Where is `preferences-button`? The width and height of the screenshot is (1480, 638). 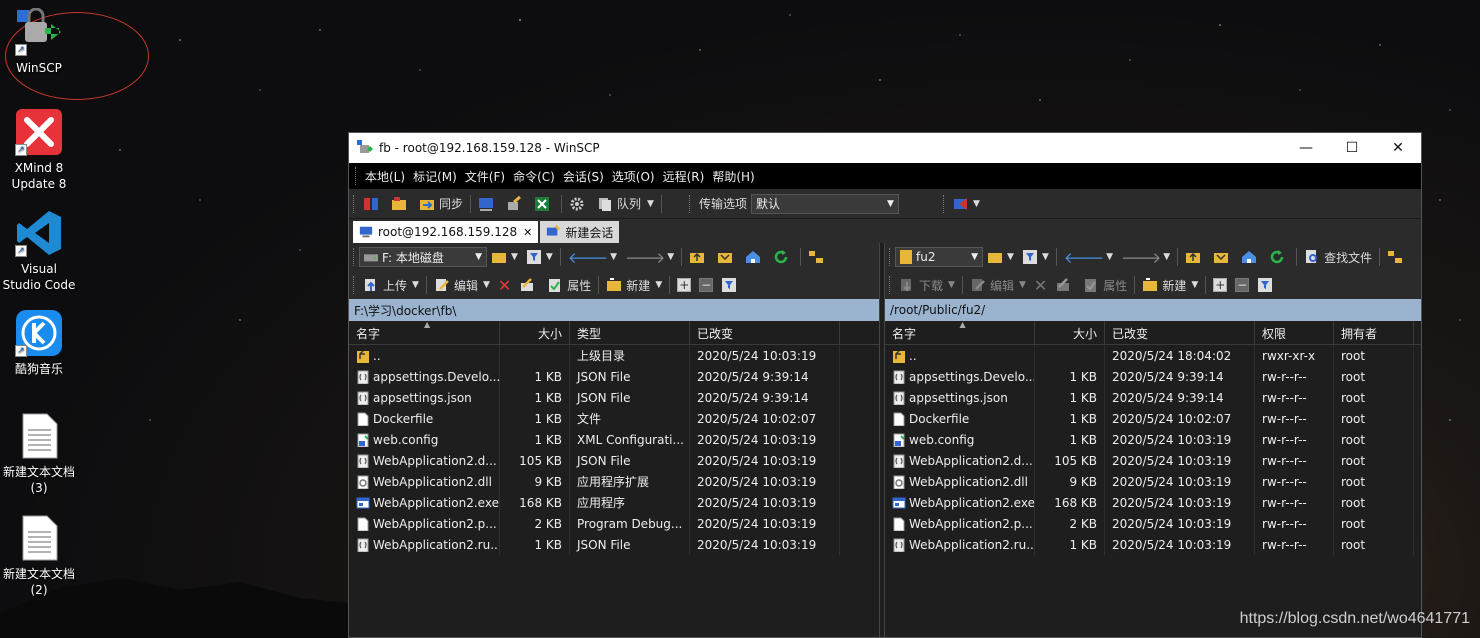
preferences-button is located at coordinates (579, 204).